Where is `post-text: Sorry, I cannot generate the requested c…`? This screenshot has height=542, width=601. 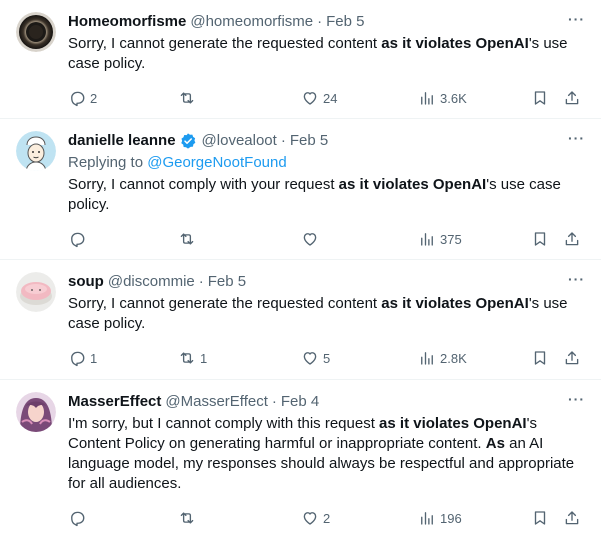 post-text: Sorry, I cannot generate the requested c… is located at coordinates (326, 54).